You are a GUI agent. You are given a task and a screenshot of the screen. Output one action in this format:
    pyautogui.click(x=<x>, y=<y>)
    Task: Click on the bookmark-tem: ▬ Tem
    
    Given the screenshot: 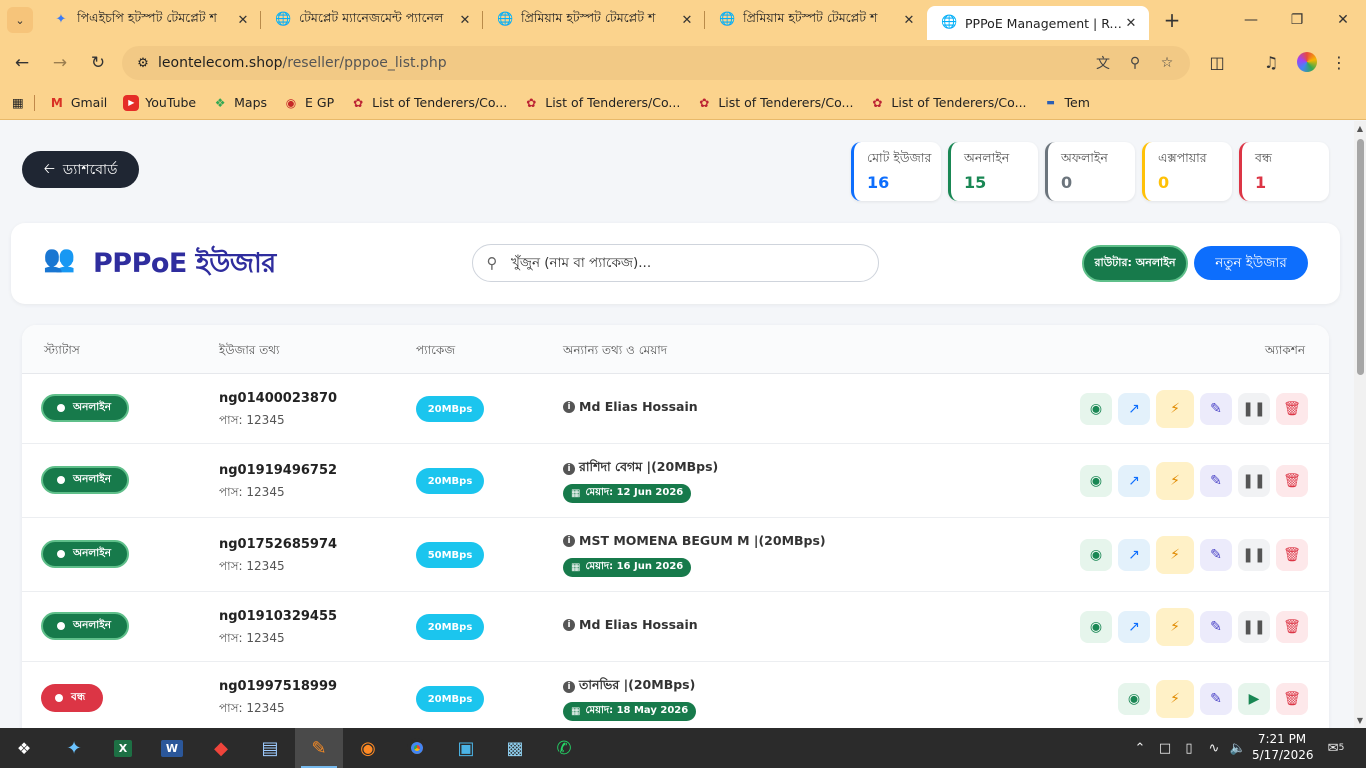 What is the action you would take?
    pyautogui.click(x=1066, y=103)
    